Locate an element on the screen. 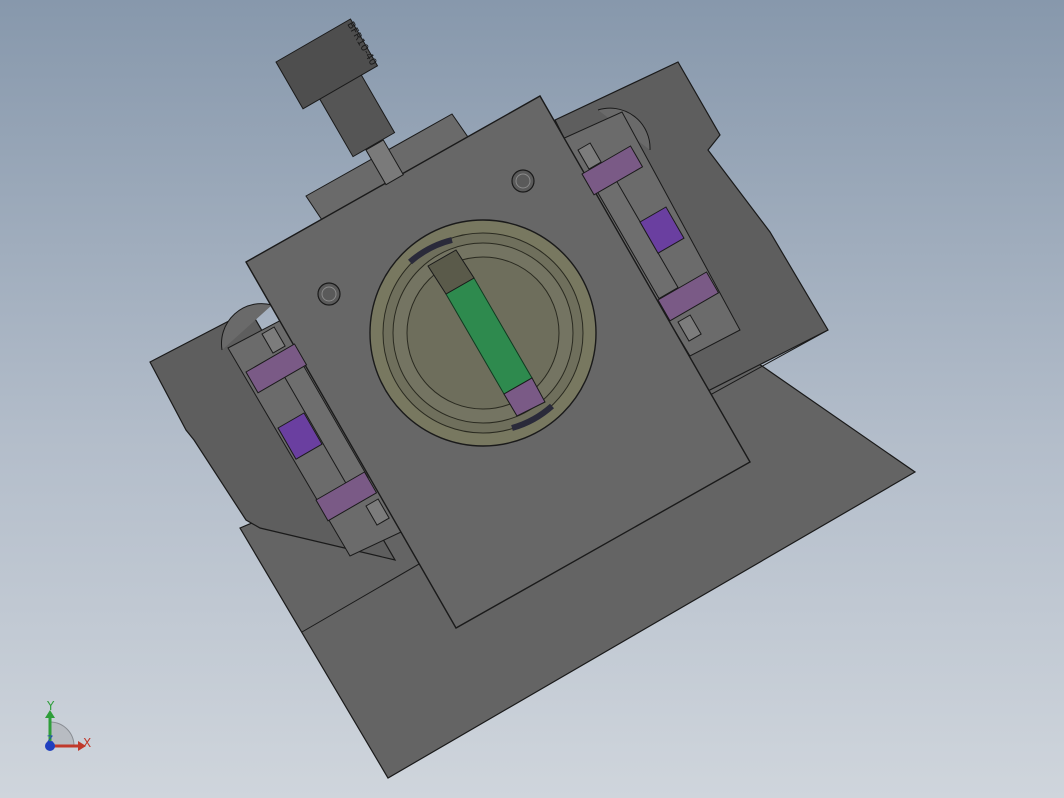 The image size is (1064, 798). sensor-assembly: BFR10-40 is located at coordinates (340, 102).